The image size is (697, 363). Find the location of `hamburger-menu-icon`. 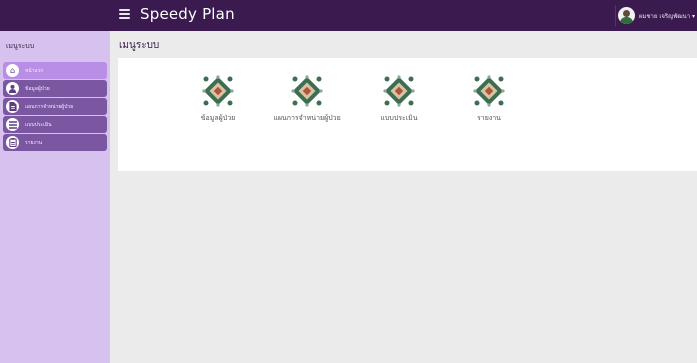

hamburger-menu-icon is located at coordinates (124, 14).